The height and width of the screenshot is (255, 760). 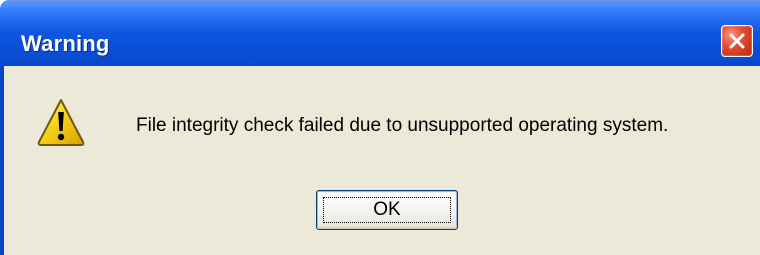 I want to click on close-icon, so click(x=737, y=41).